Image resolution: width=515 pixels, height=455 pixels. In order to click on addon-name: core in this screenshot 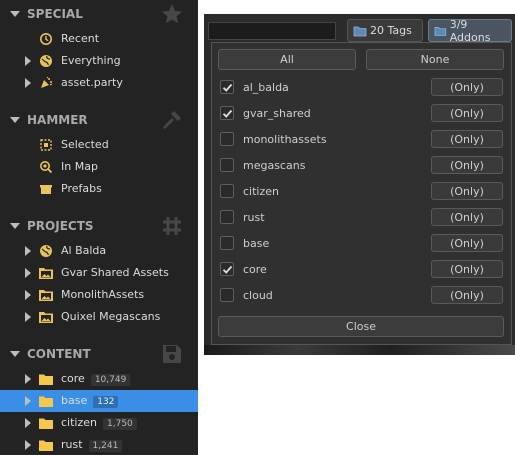, I will do `click(255, 269)`.